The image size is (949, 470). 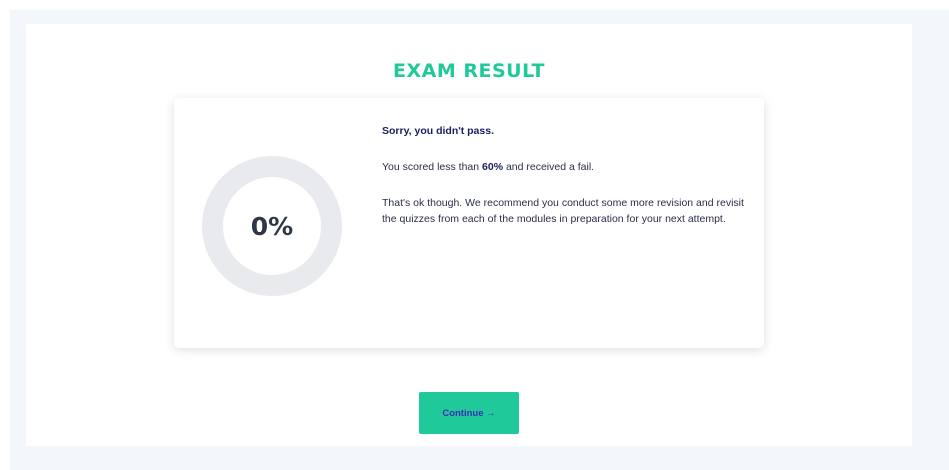 I want to click on score-line-prefix: You scored less than, so click(x=432, y=167).